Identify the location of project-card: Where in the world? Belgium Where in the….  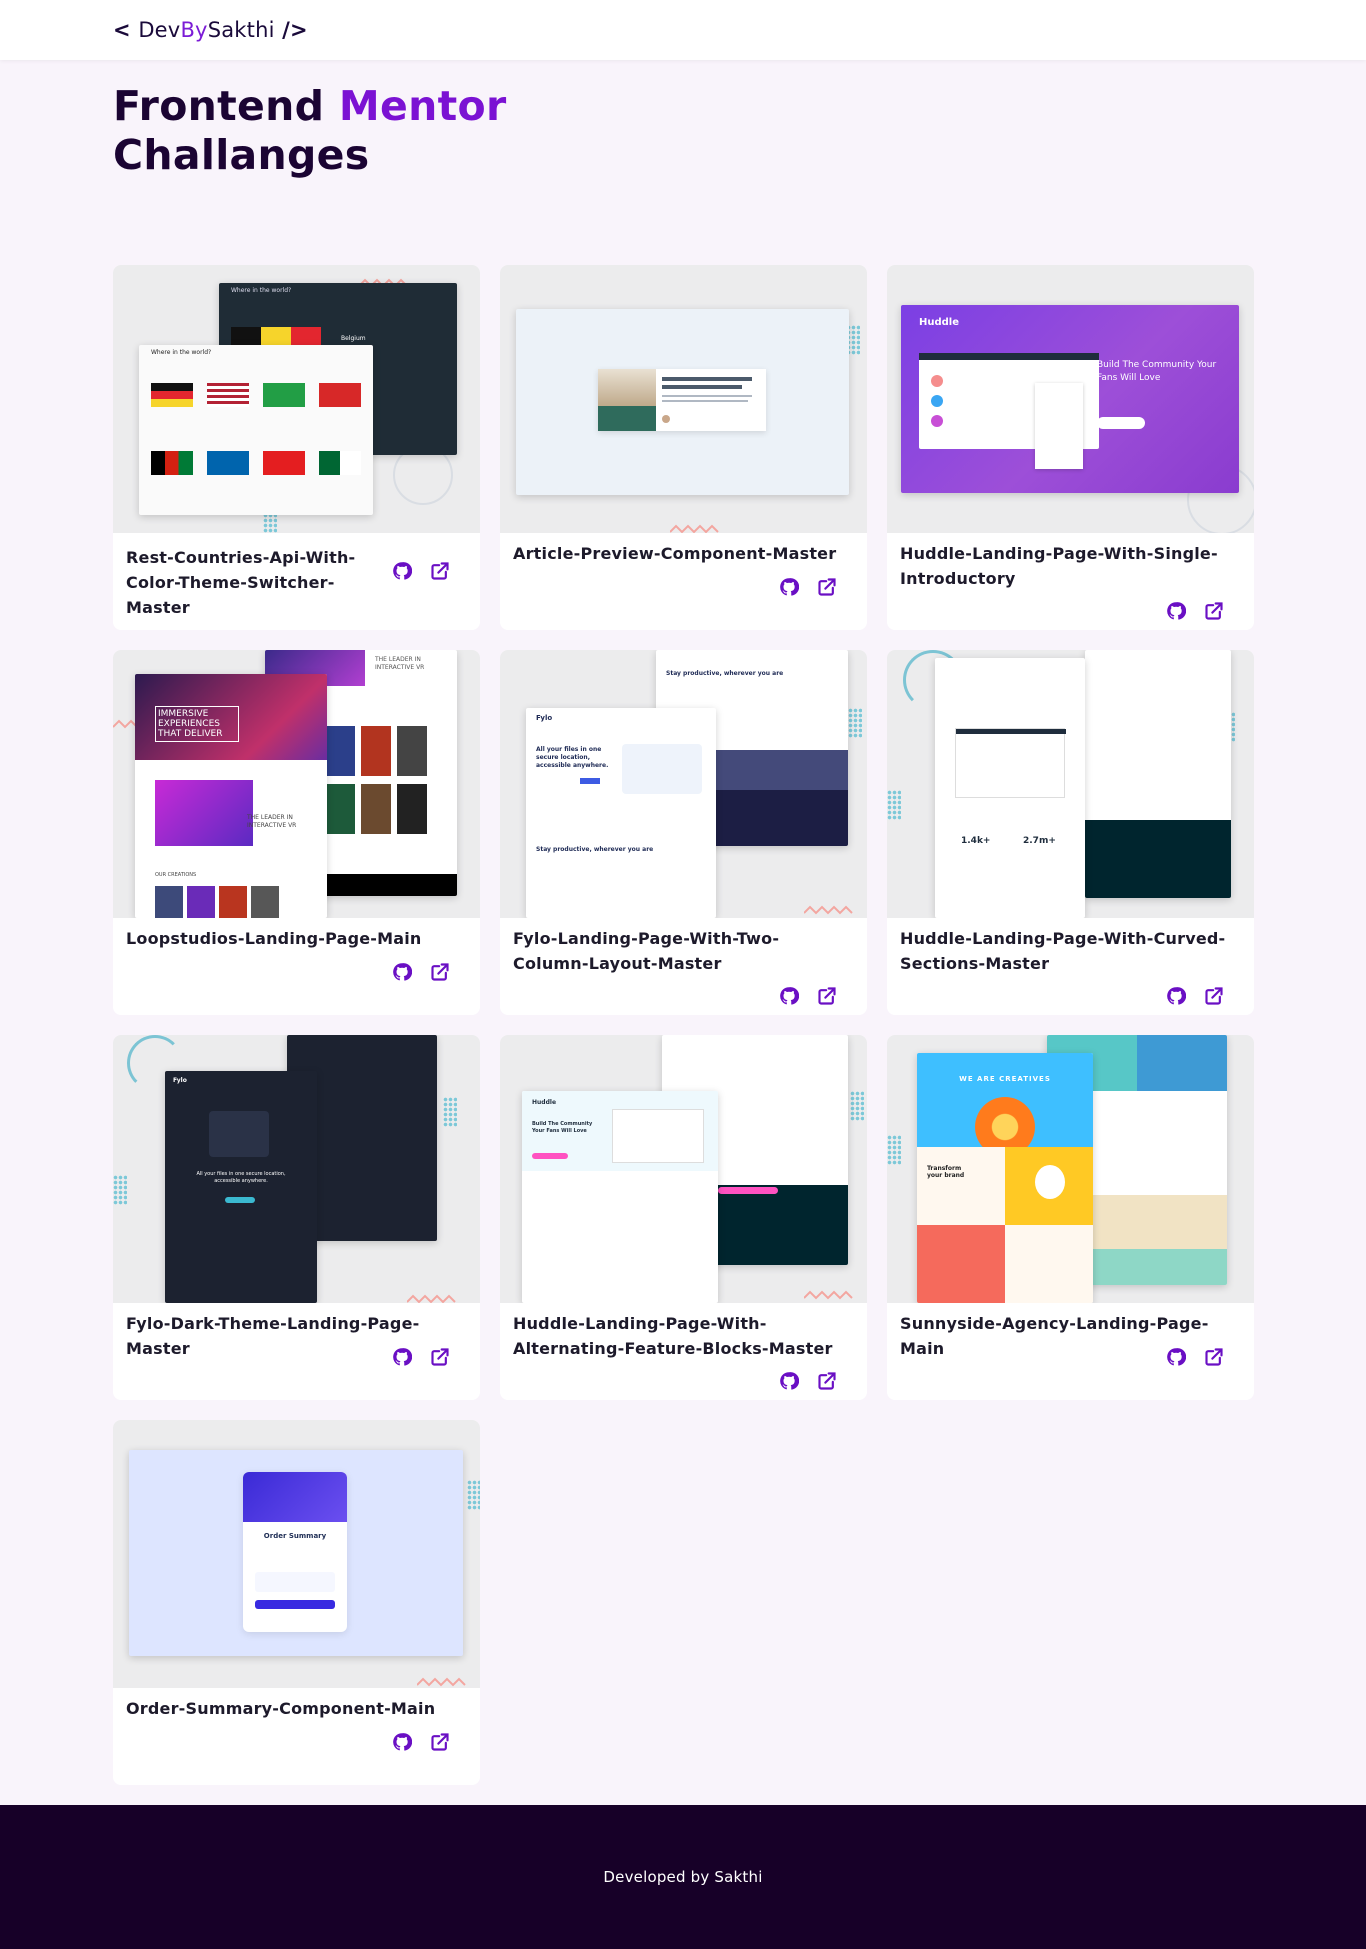
(296, 447).